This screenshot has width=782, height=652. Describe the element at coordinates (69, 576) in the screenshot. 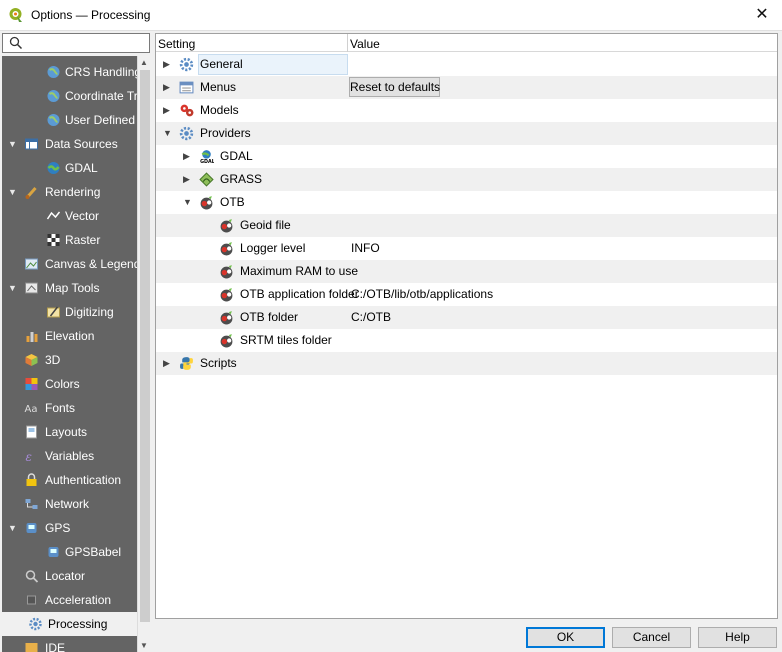

I see `sidebar-item-locator: Locator` at that location.